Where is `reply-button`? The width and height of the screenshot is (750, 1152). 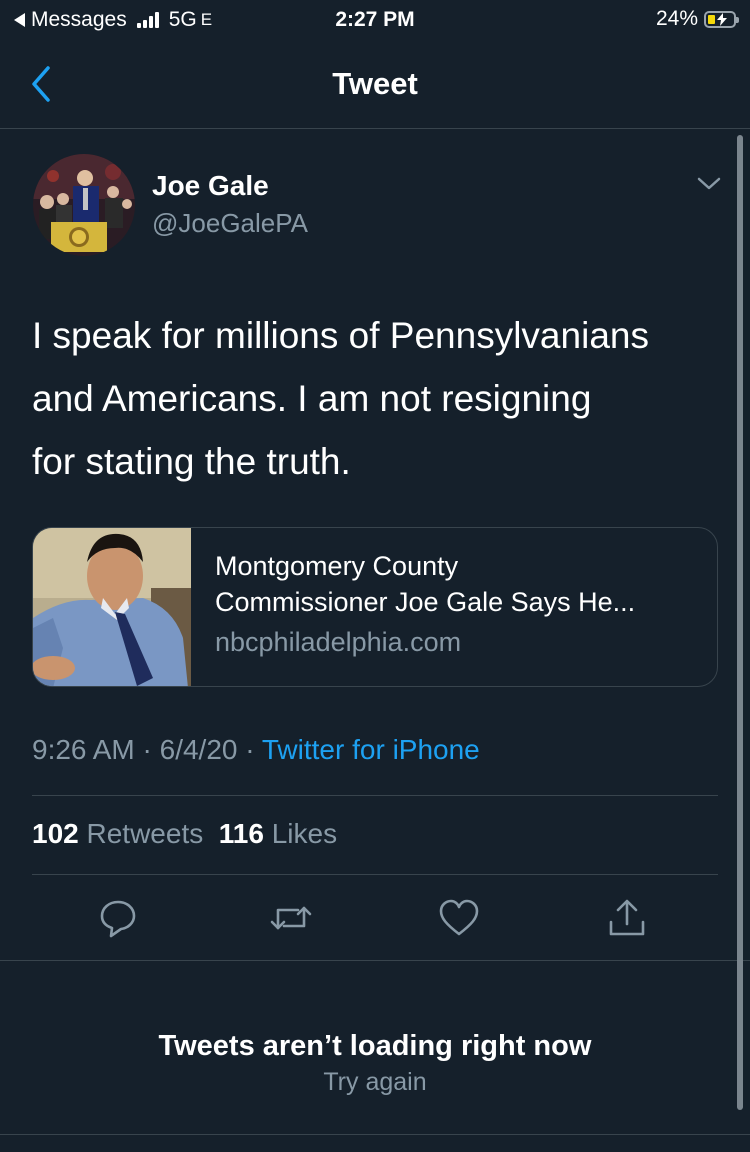 reply-button is located at coordinates (118, 918).